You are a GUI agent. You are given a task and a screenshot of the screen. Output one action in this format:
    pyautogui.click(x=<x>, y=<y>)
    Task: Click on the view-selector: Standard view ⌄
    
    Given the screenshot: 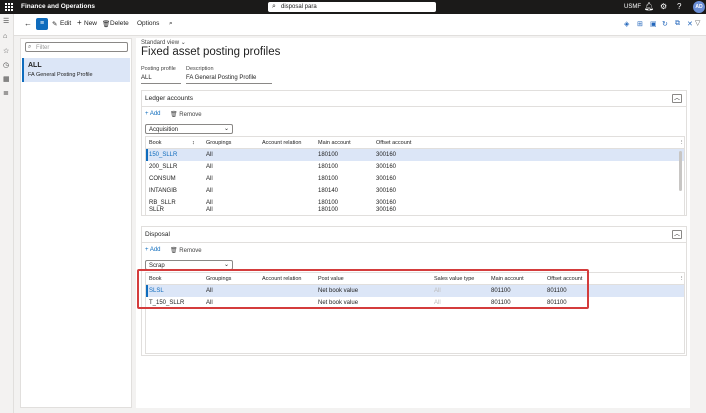 What is the action you would take?
    pyautogui.click(x=163, y=42)
    